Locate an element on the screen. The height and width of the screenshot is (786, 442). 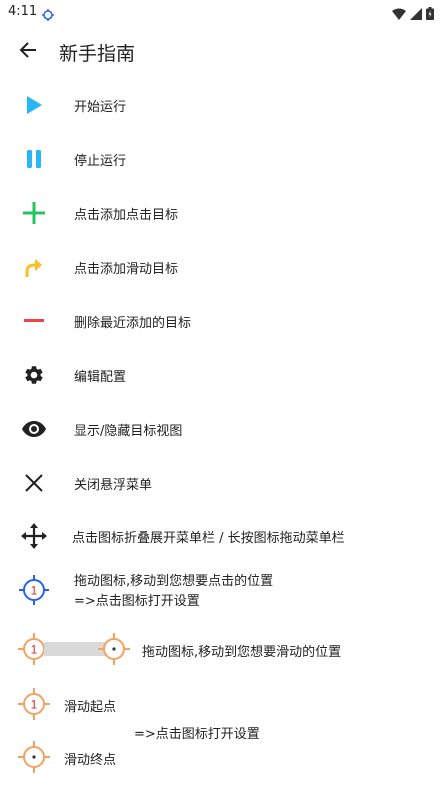
list-item-remove: 删除最近添加的目标 is located at coordinates (221, 321).